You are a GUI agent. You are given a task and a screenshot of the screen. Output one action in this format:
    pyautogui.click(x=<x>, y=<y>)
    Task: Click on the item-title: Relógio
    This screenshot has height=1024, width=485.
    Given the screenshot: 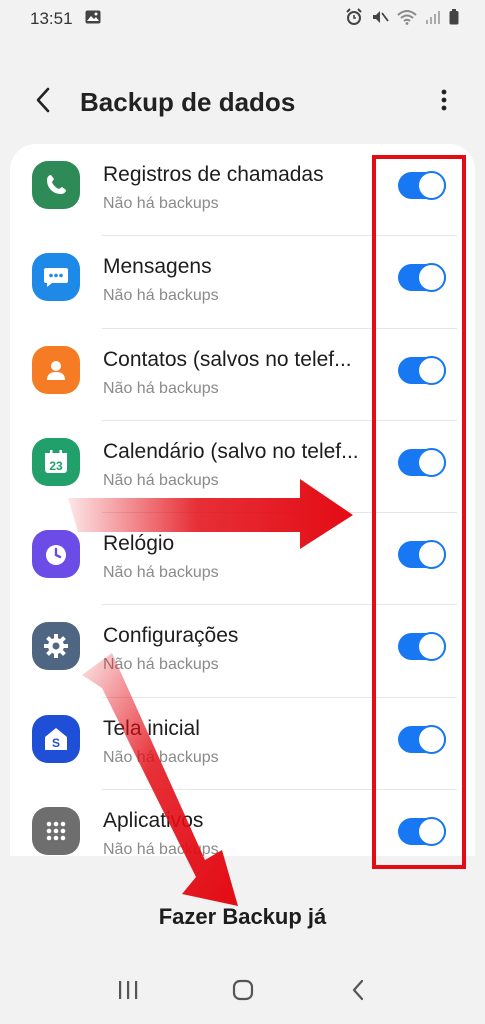 What is the action you would take?
    pyautogui.click(x=139, y=544)
    